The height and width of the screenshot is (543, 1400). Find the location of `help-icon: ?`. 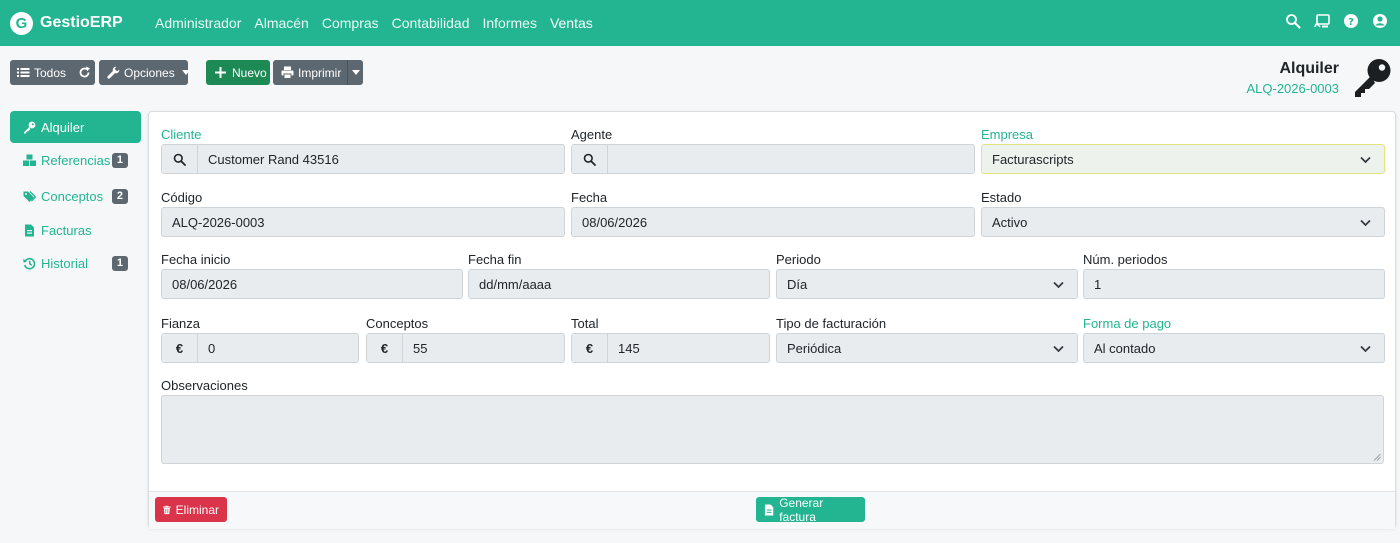

help-icon: ? is located at coordinates (1351, 21).